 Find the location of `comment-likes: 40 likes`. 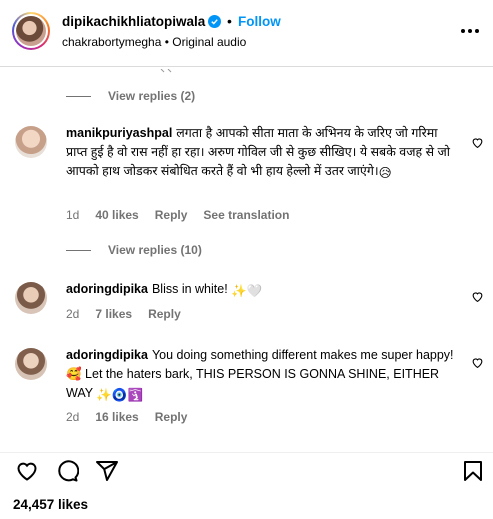

comment-likes: 40 likes is located at coordinates (116, 215).